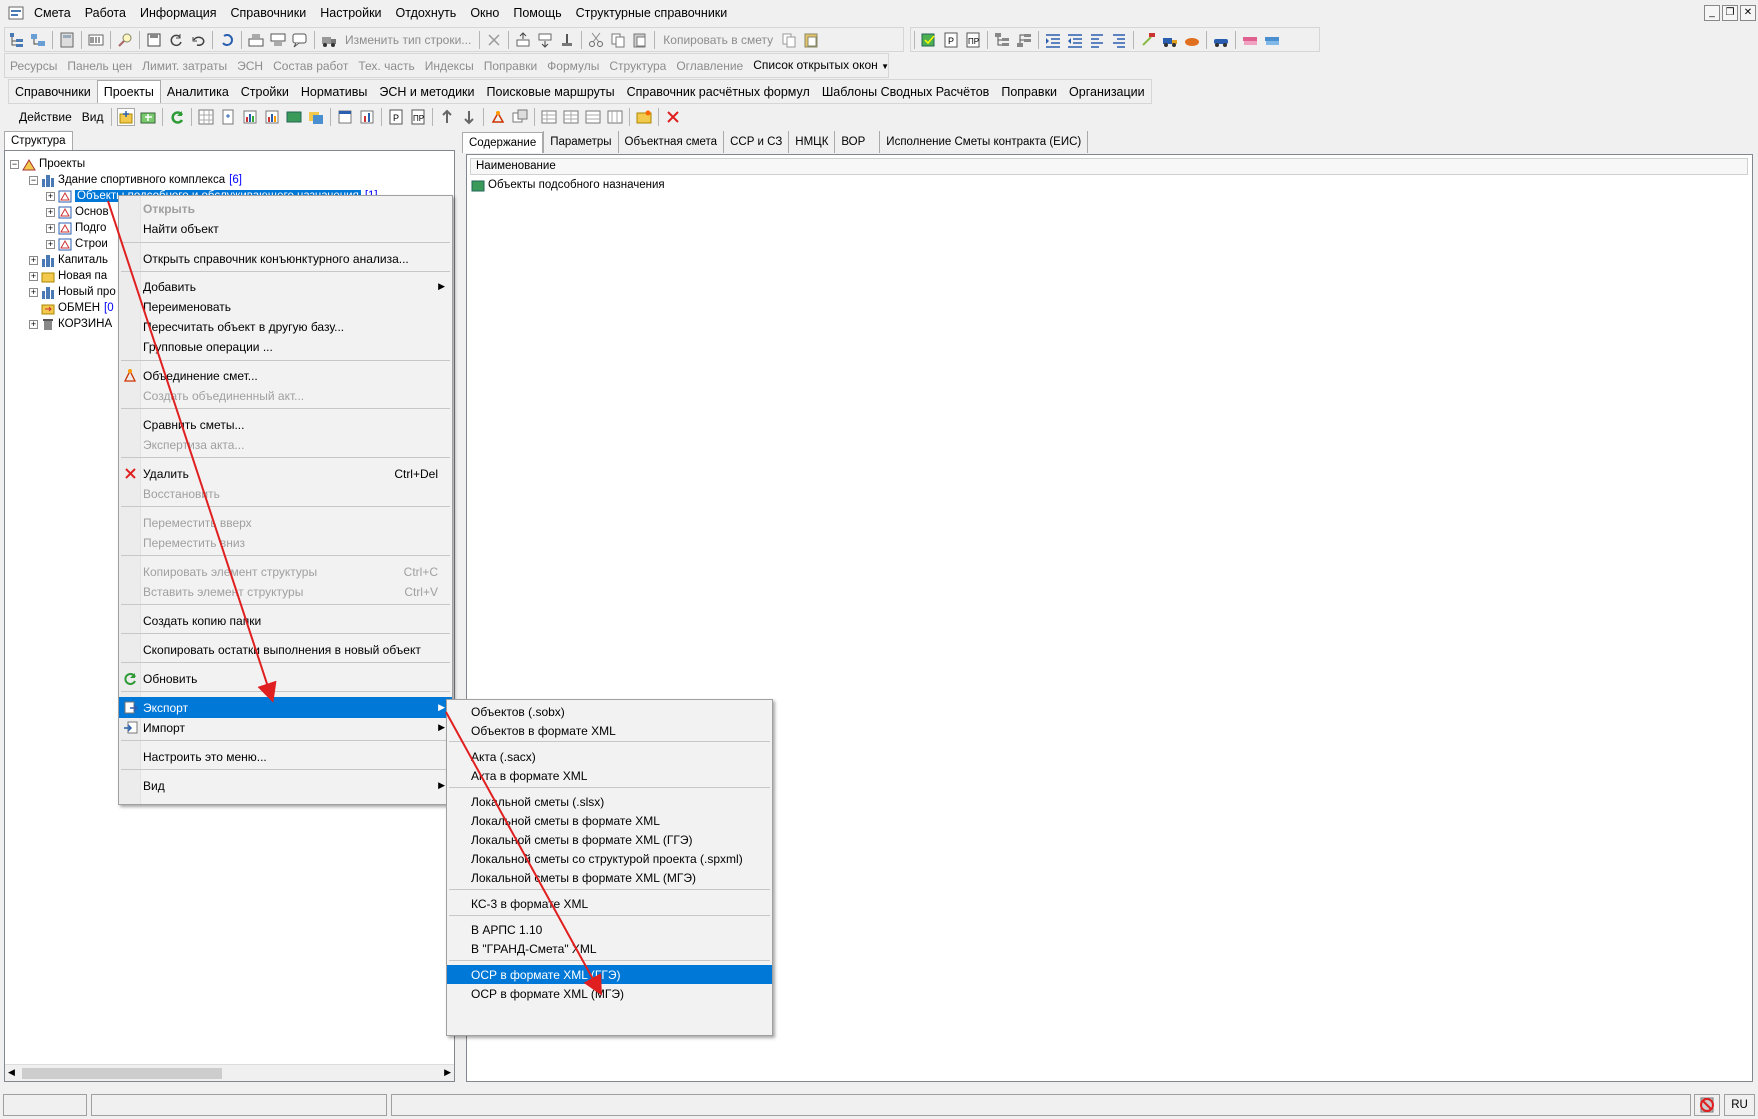  Describe the element at coordinates (426, 13) in the screenshot. I see `menu-rest: Отдохнуть` at that location.